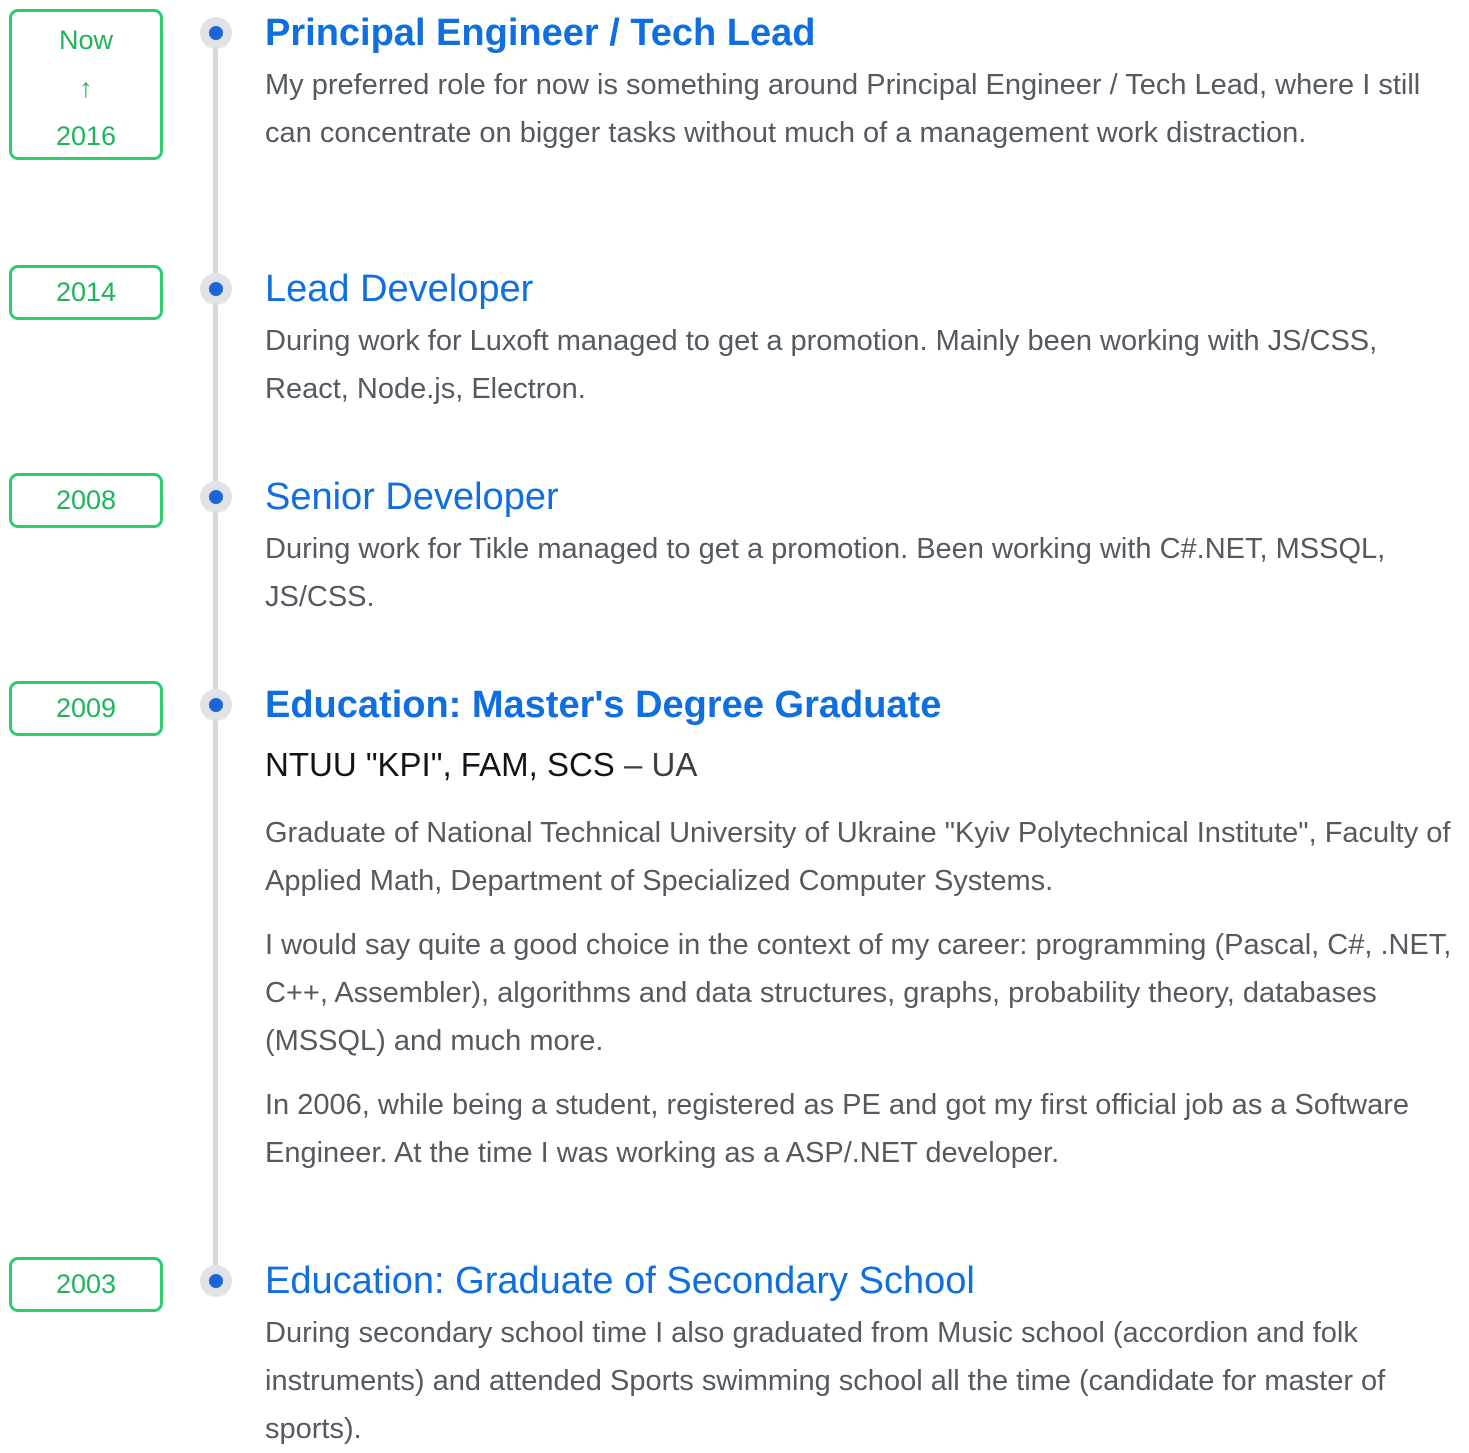 Image resolution: width=1469 pixels, height=1453 pixels. I want to click on date-badge: 2008, so click(86, 500).